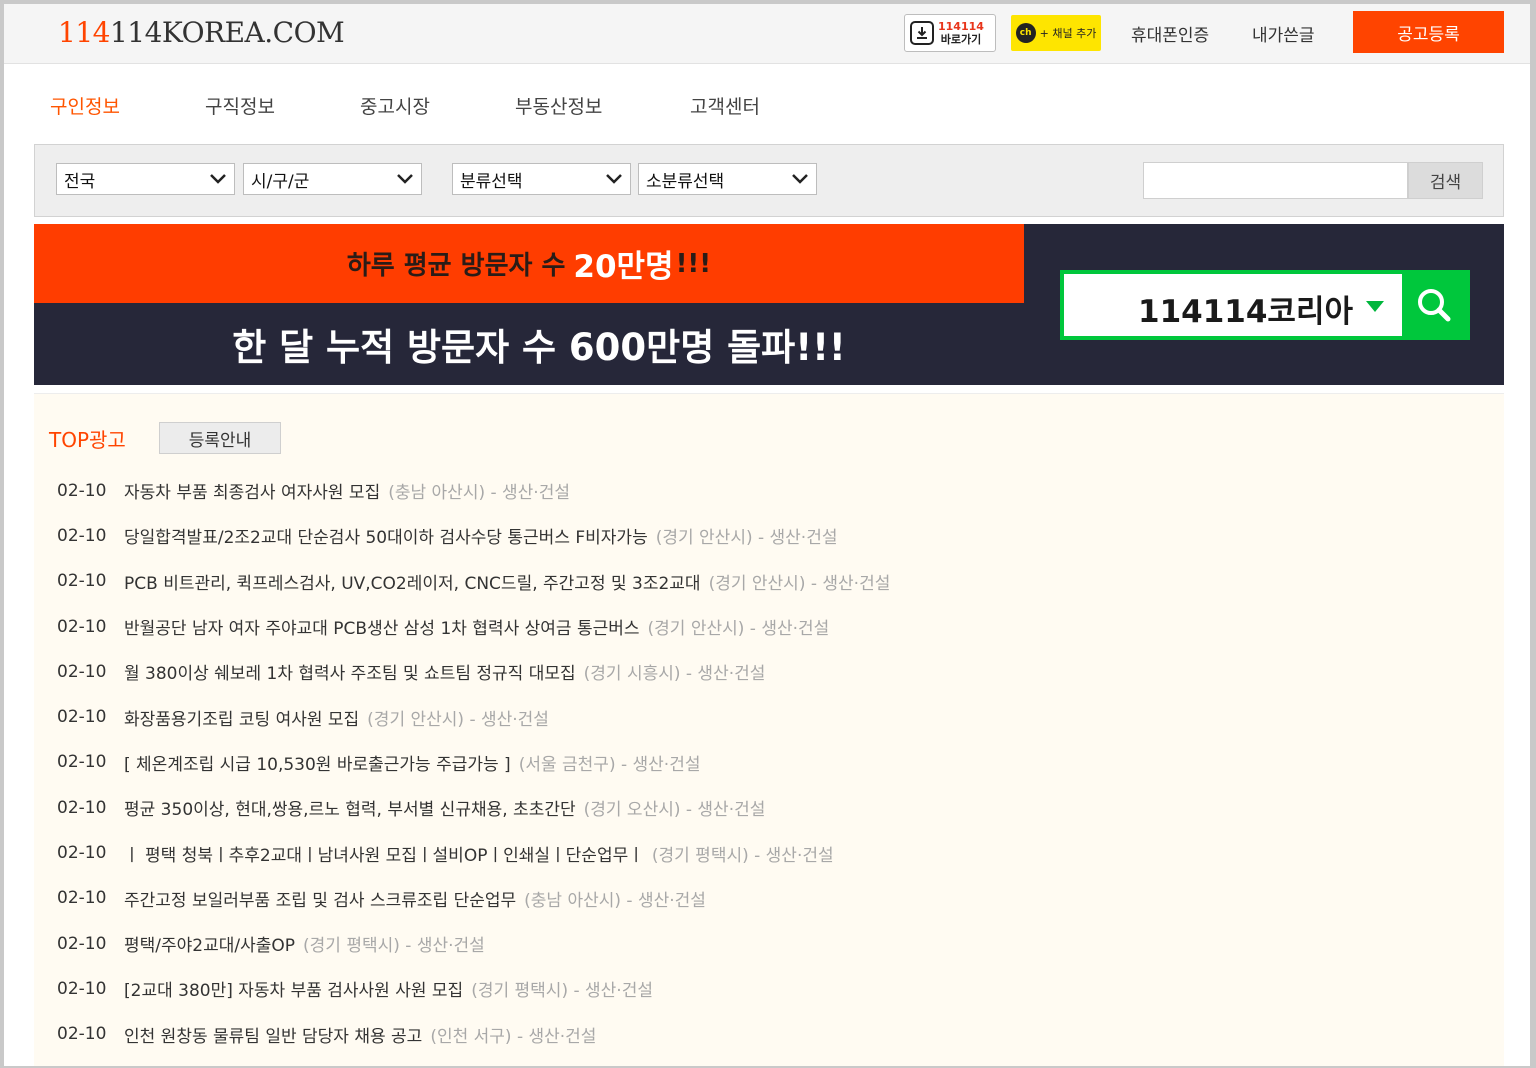  I want to click on ad-title-link: [2교대 380만] 자동차 부품 검사사원 사원 모집, so click(293, 988).